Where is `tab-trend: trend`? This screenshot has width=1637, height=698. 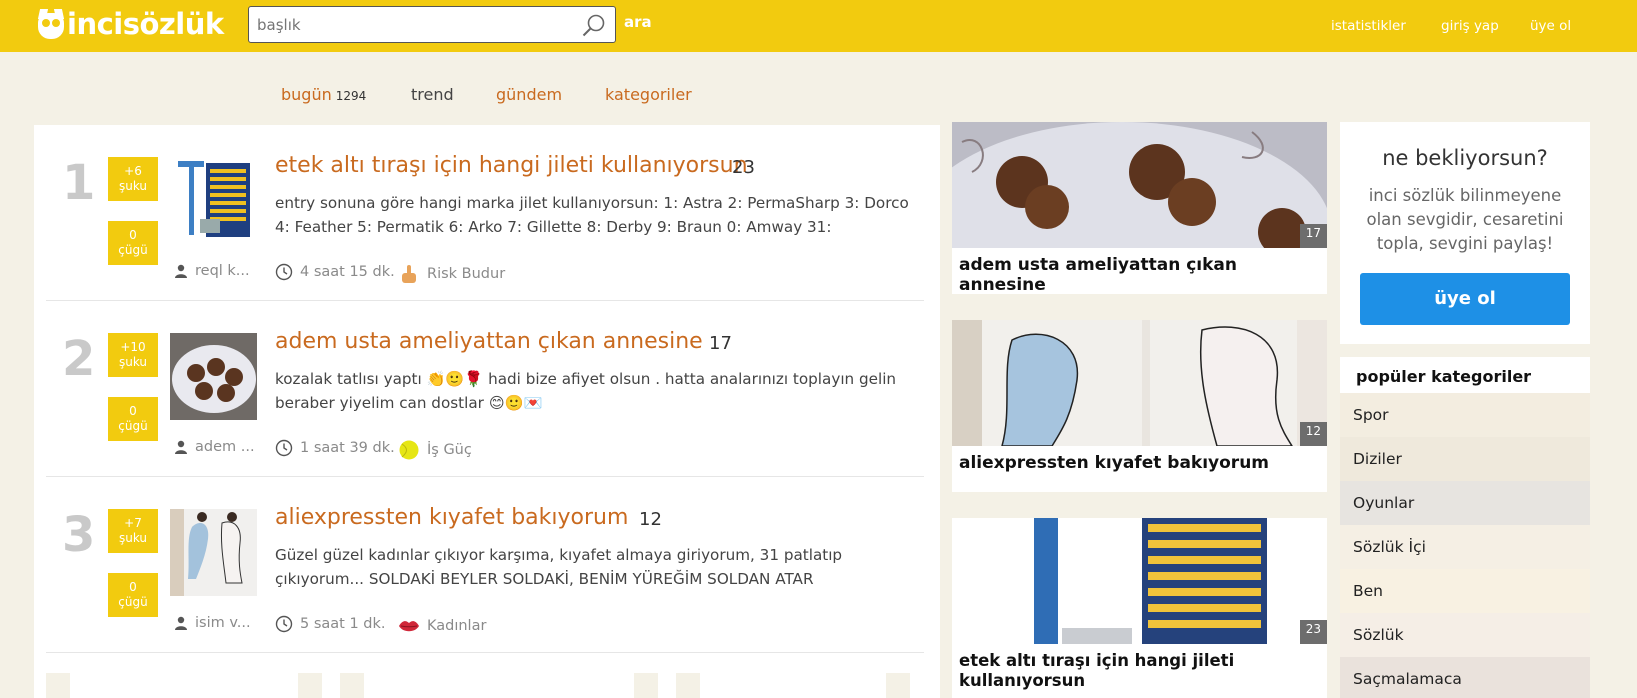 tab-trend: trend is located at coordinates (432, 94).